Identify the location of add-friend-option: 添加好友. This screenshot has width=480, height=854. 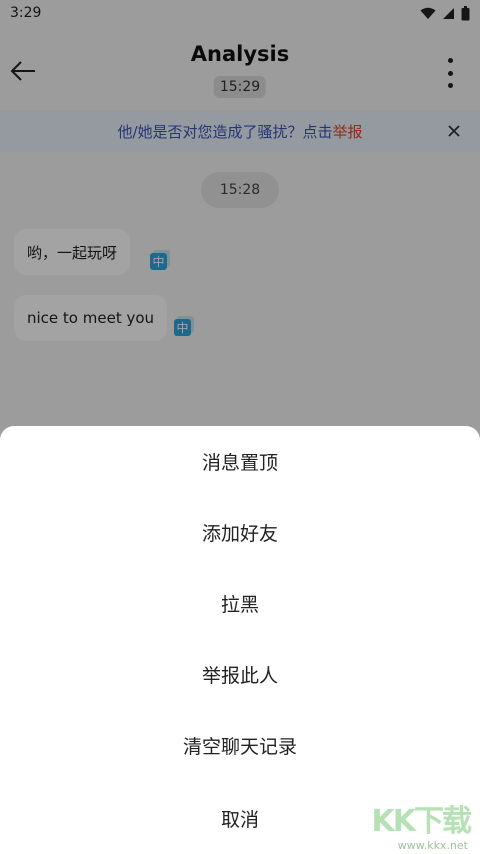
(240, 532).